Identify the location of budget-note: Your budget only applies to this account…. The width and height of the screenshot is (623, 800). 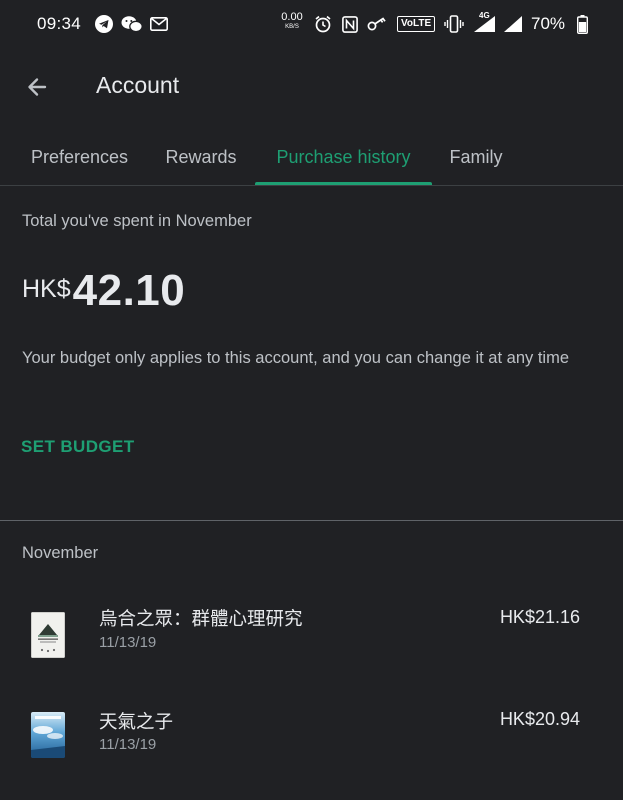
(296, 358).